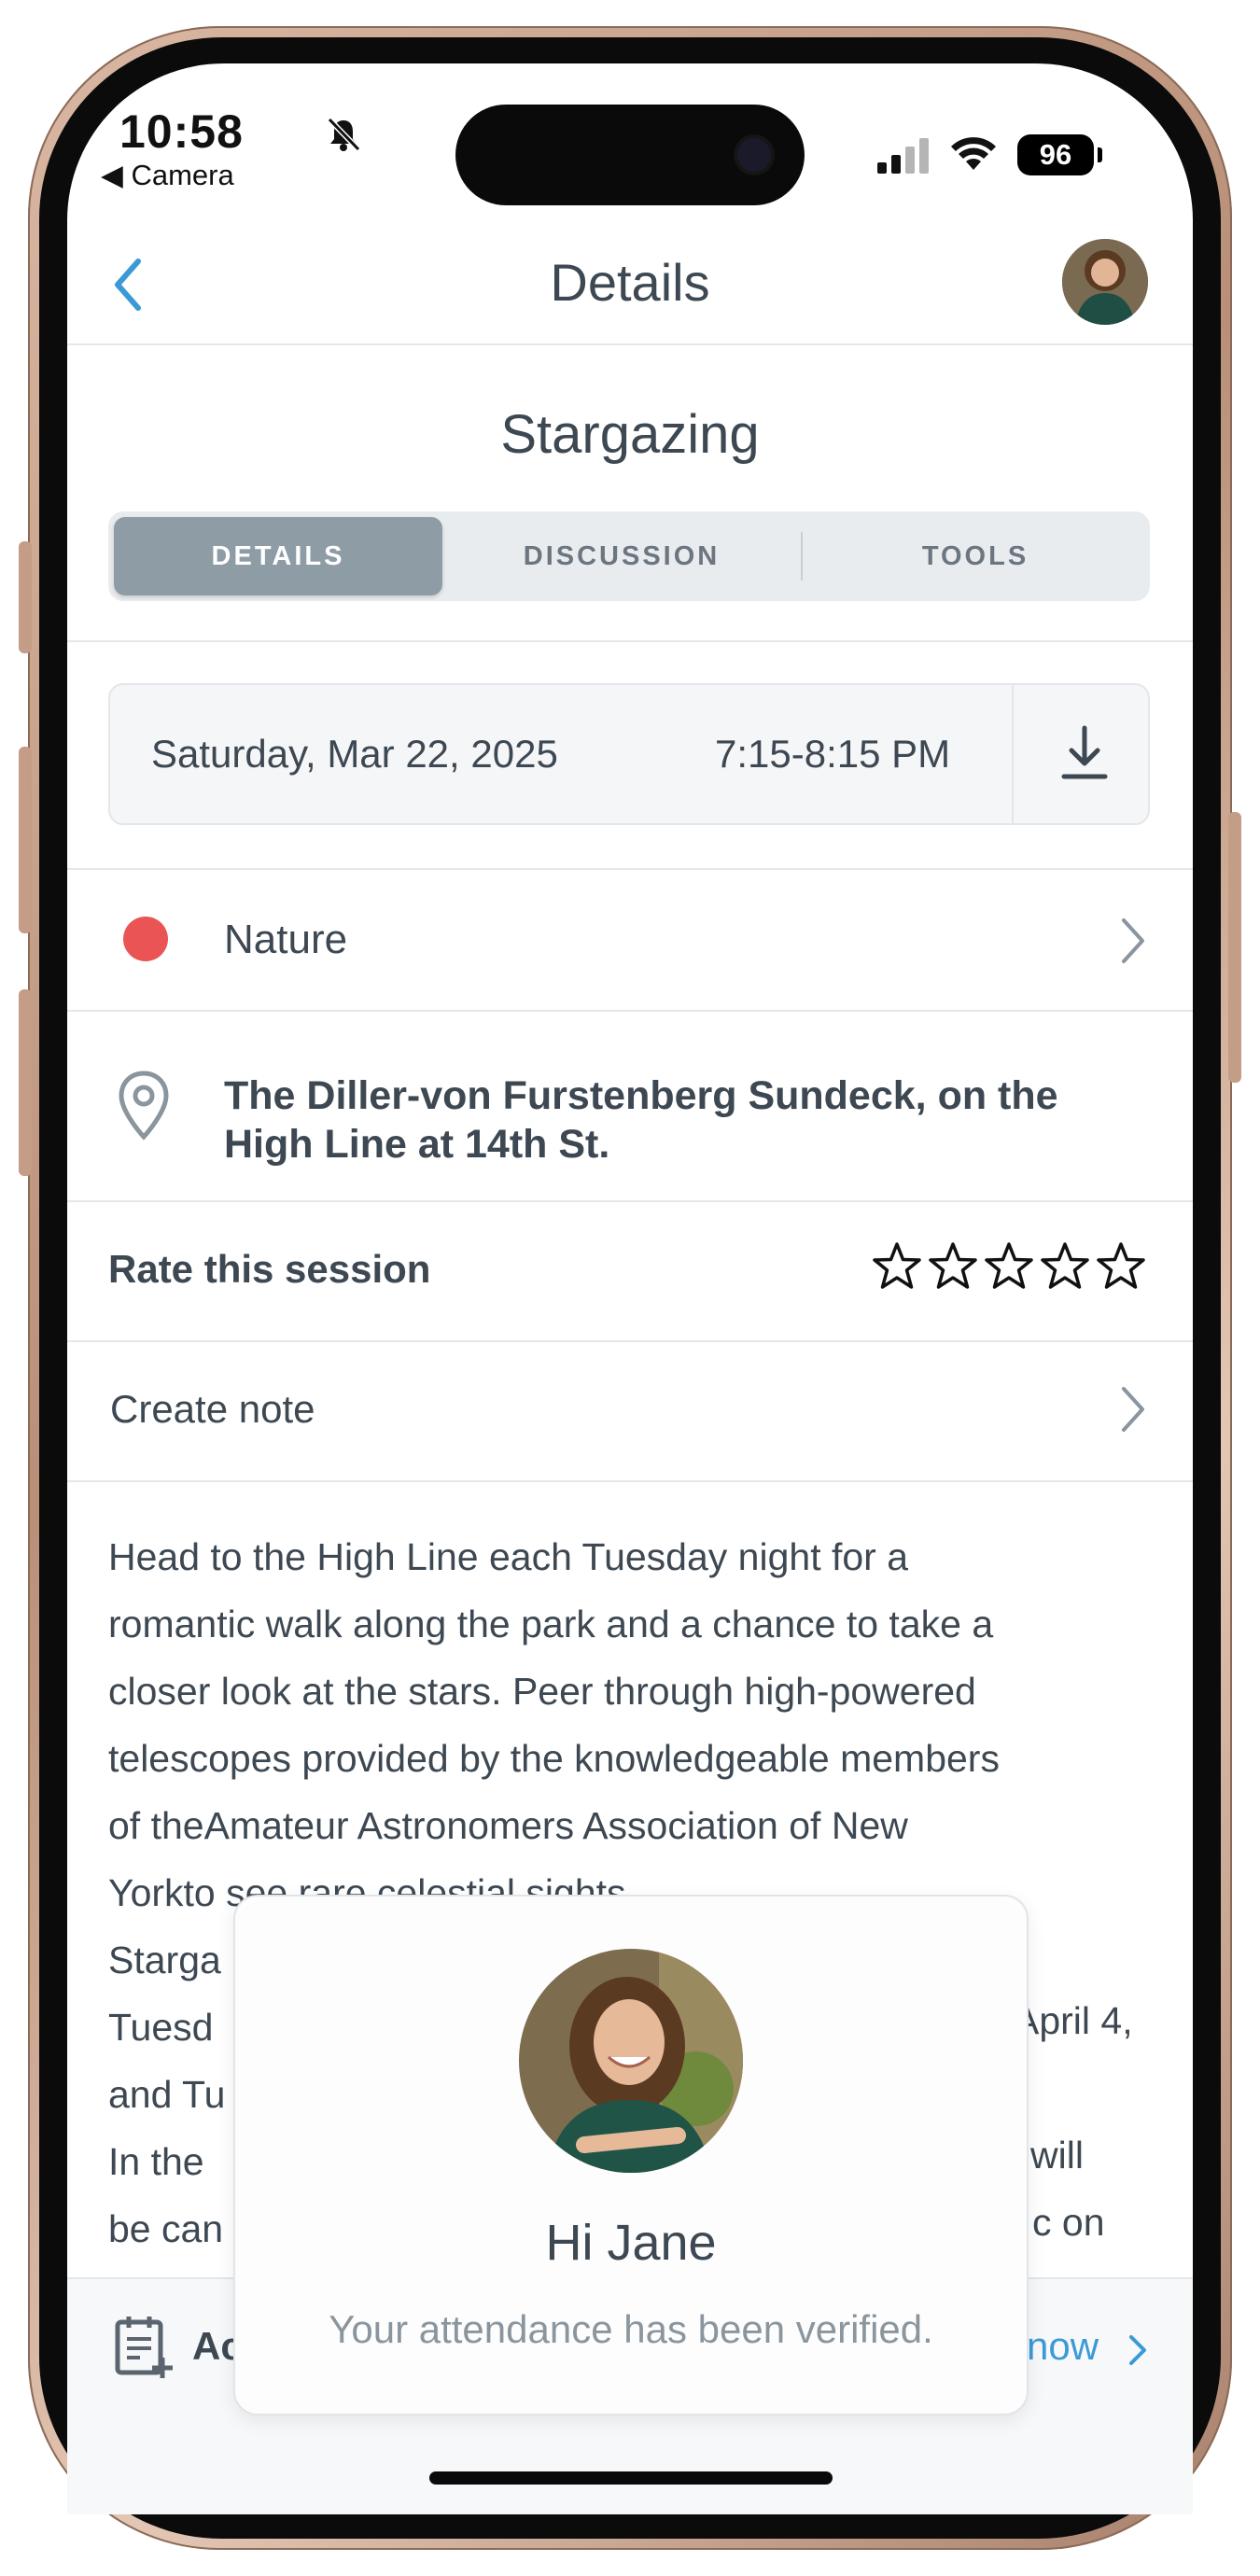  Describe the element at coordinates (1063, 2346) in the screenshot. I see `bottom-right-action: now` at that location.